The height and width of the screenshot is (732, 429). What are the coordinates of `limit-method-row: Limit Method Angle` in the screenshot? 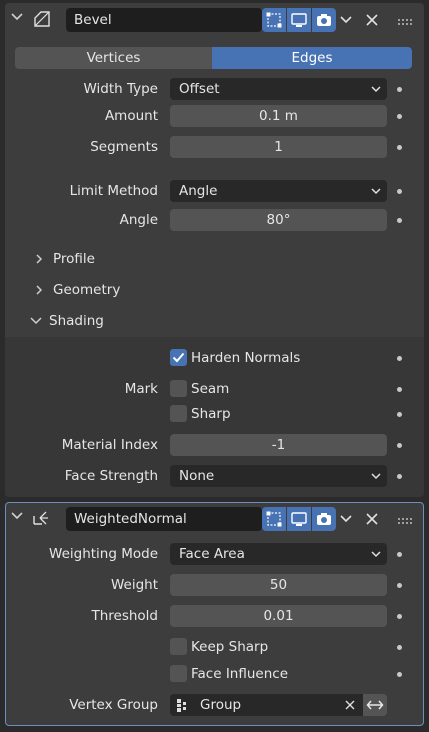 It's located at (214, 191).